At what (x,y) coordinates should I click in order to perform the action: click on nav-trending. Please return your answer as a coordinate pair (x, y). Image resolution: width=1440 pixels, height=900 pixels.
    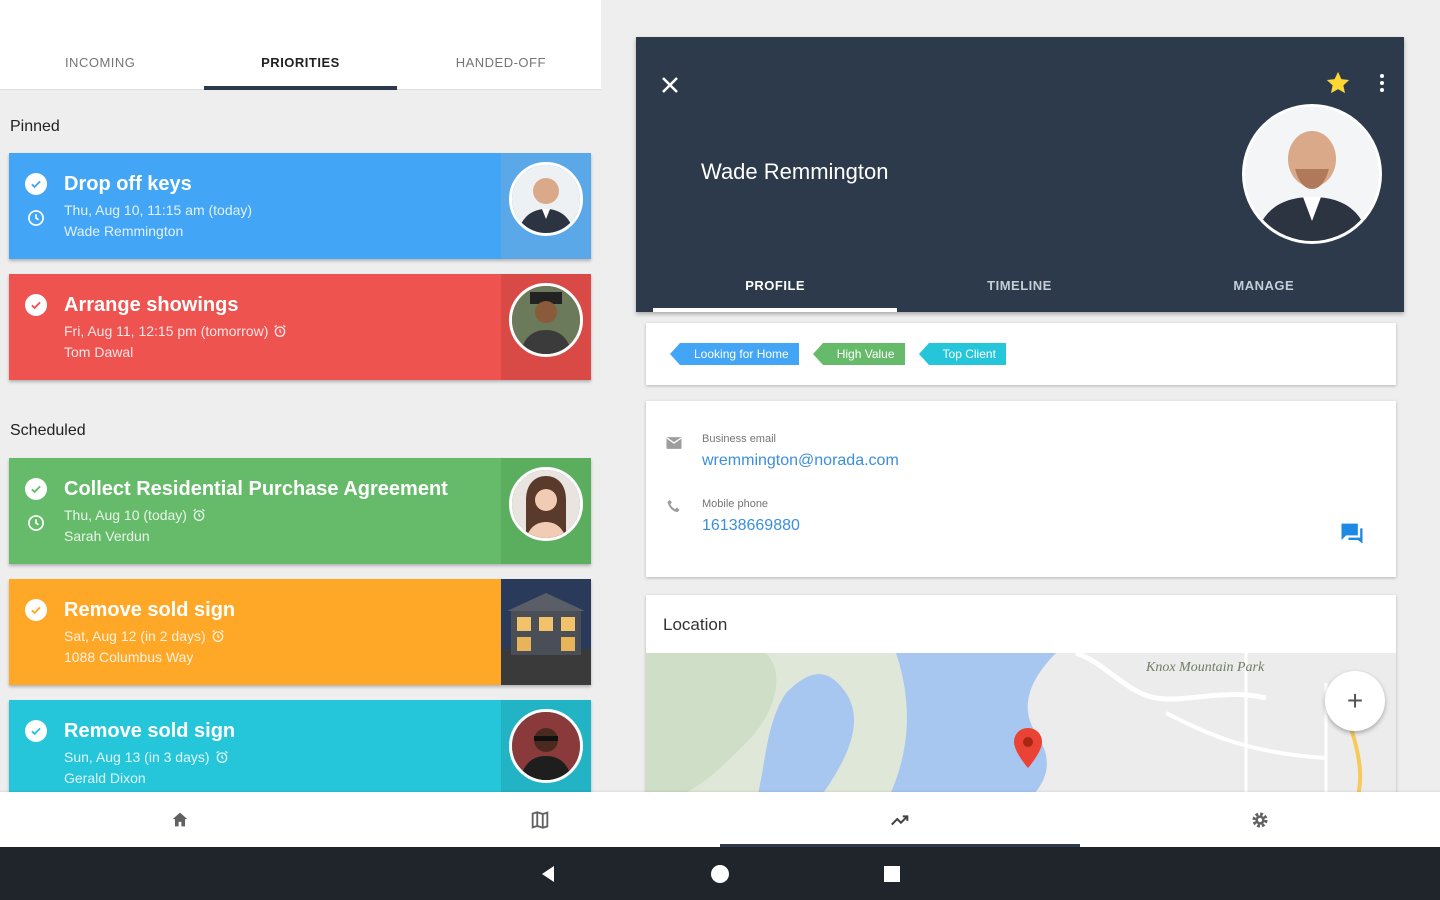
    Looking at the image, I should click on (900, 819).